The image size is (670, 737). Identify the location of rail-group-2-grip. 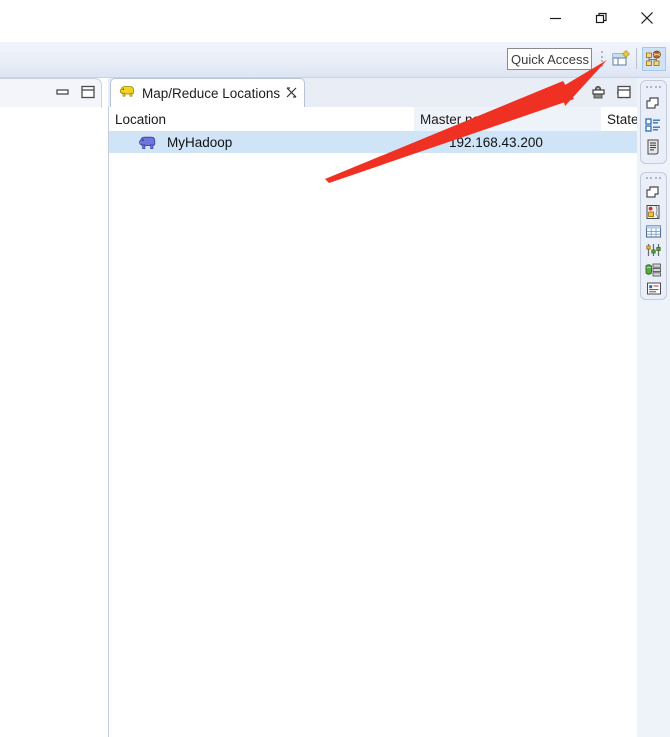
(653, 178).